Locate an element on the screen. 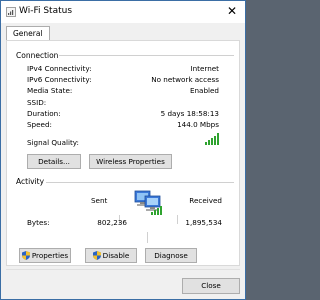 This screenshot has height=300, width=320. wifi-icon is located at coordinates (11, 12).